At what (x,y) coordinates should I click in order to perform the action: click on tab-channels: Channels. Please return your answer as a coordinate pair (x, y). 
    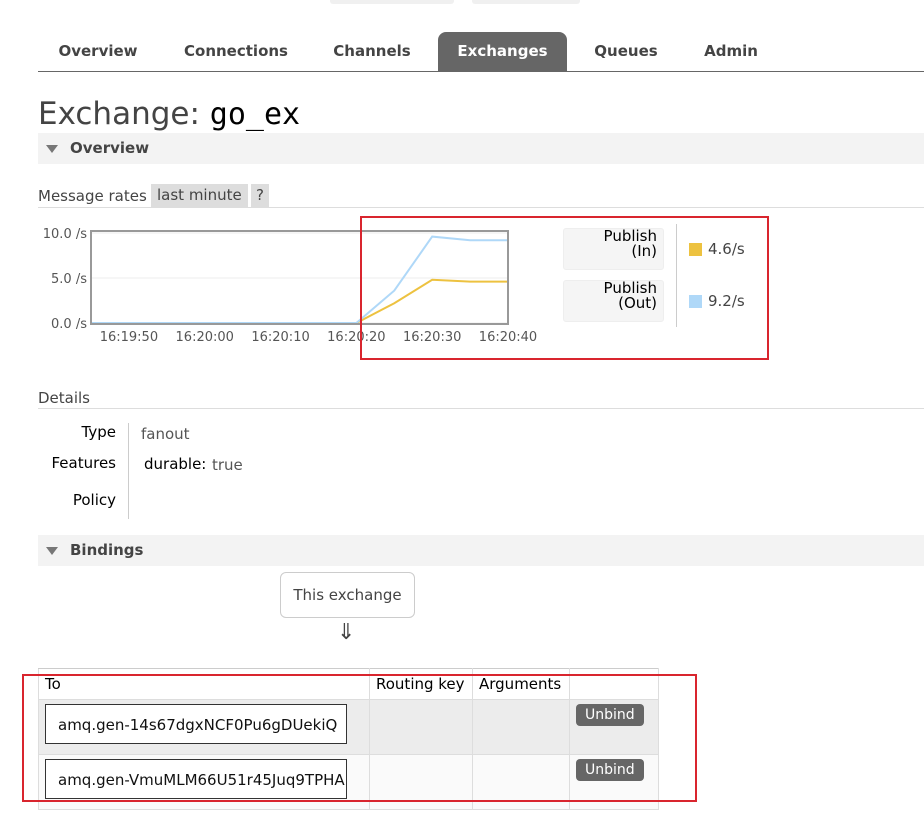
    Looking at the image, I should click on (372, 51).